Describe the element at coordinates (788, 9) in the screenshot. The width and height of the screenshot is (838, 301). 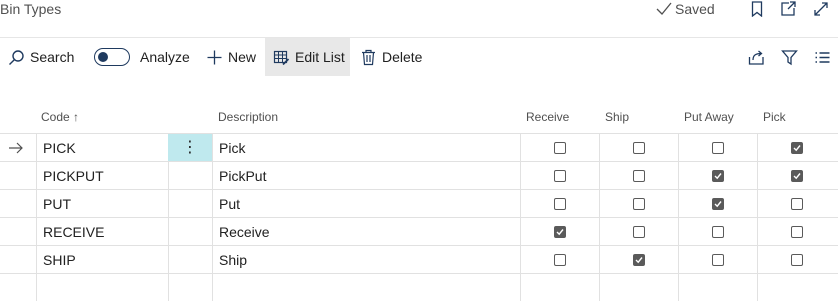
I see `open-in-new-window-icon` at that location.